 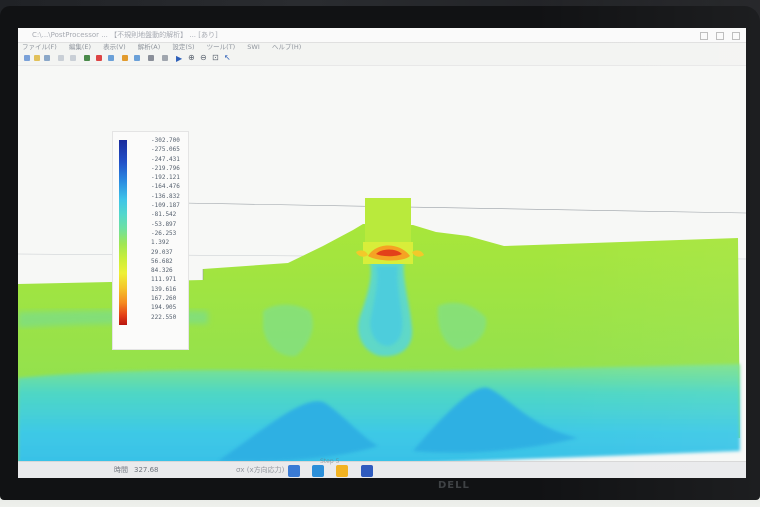 I want to click on menu-view: 表示(V), so click(x=114, y=47).